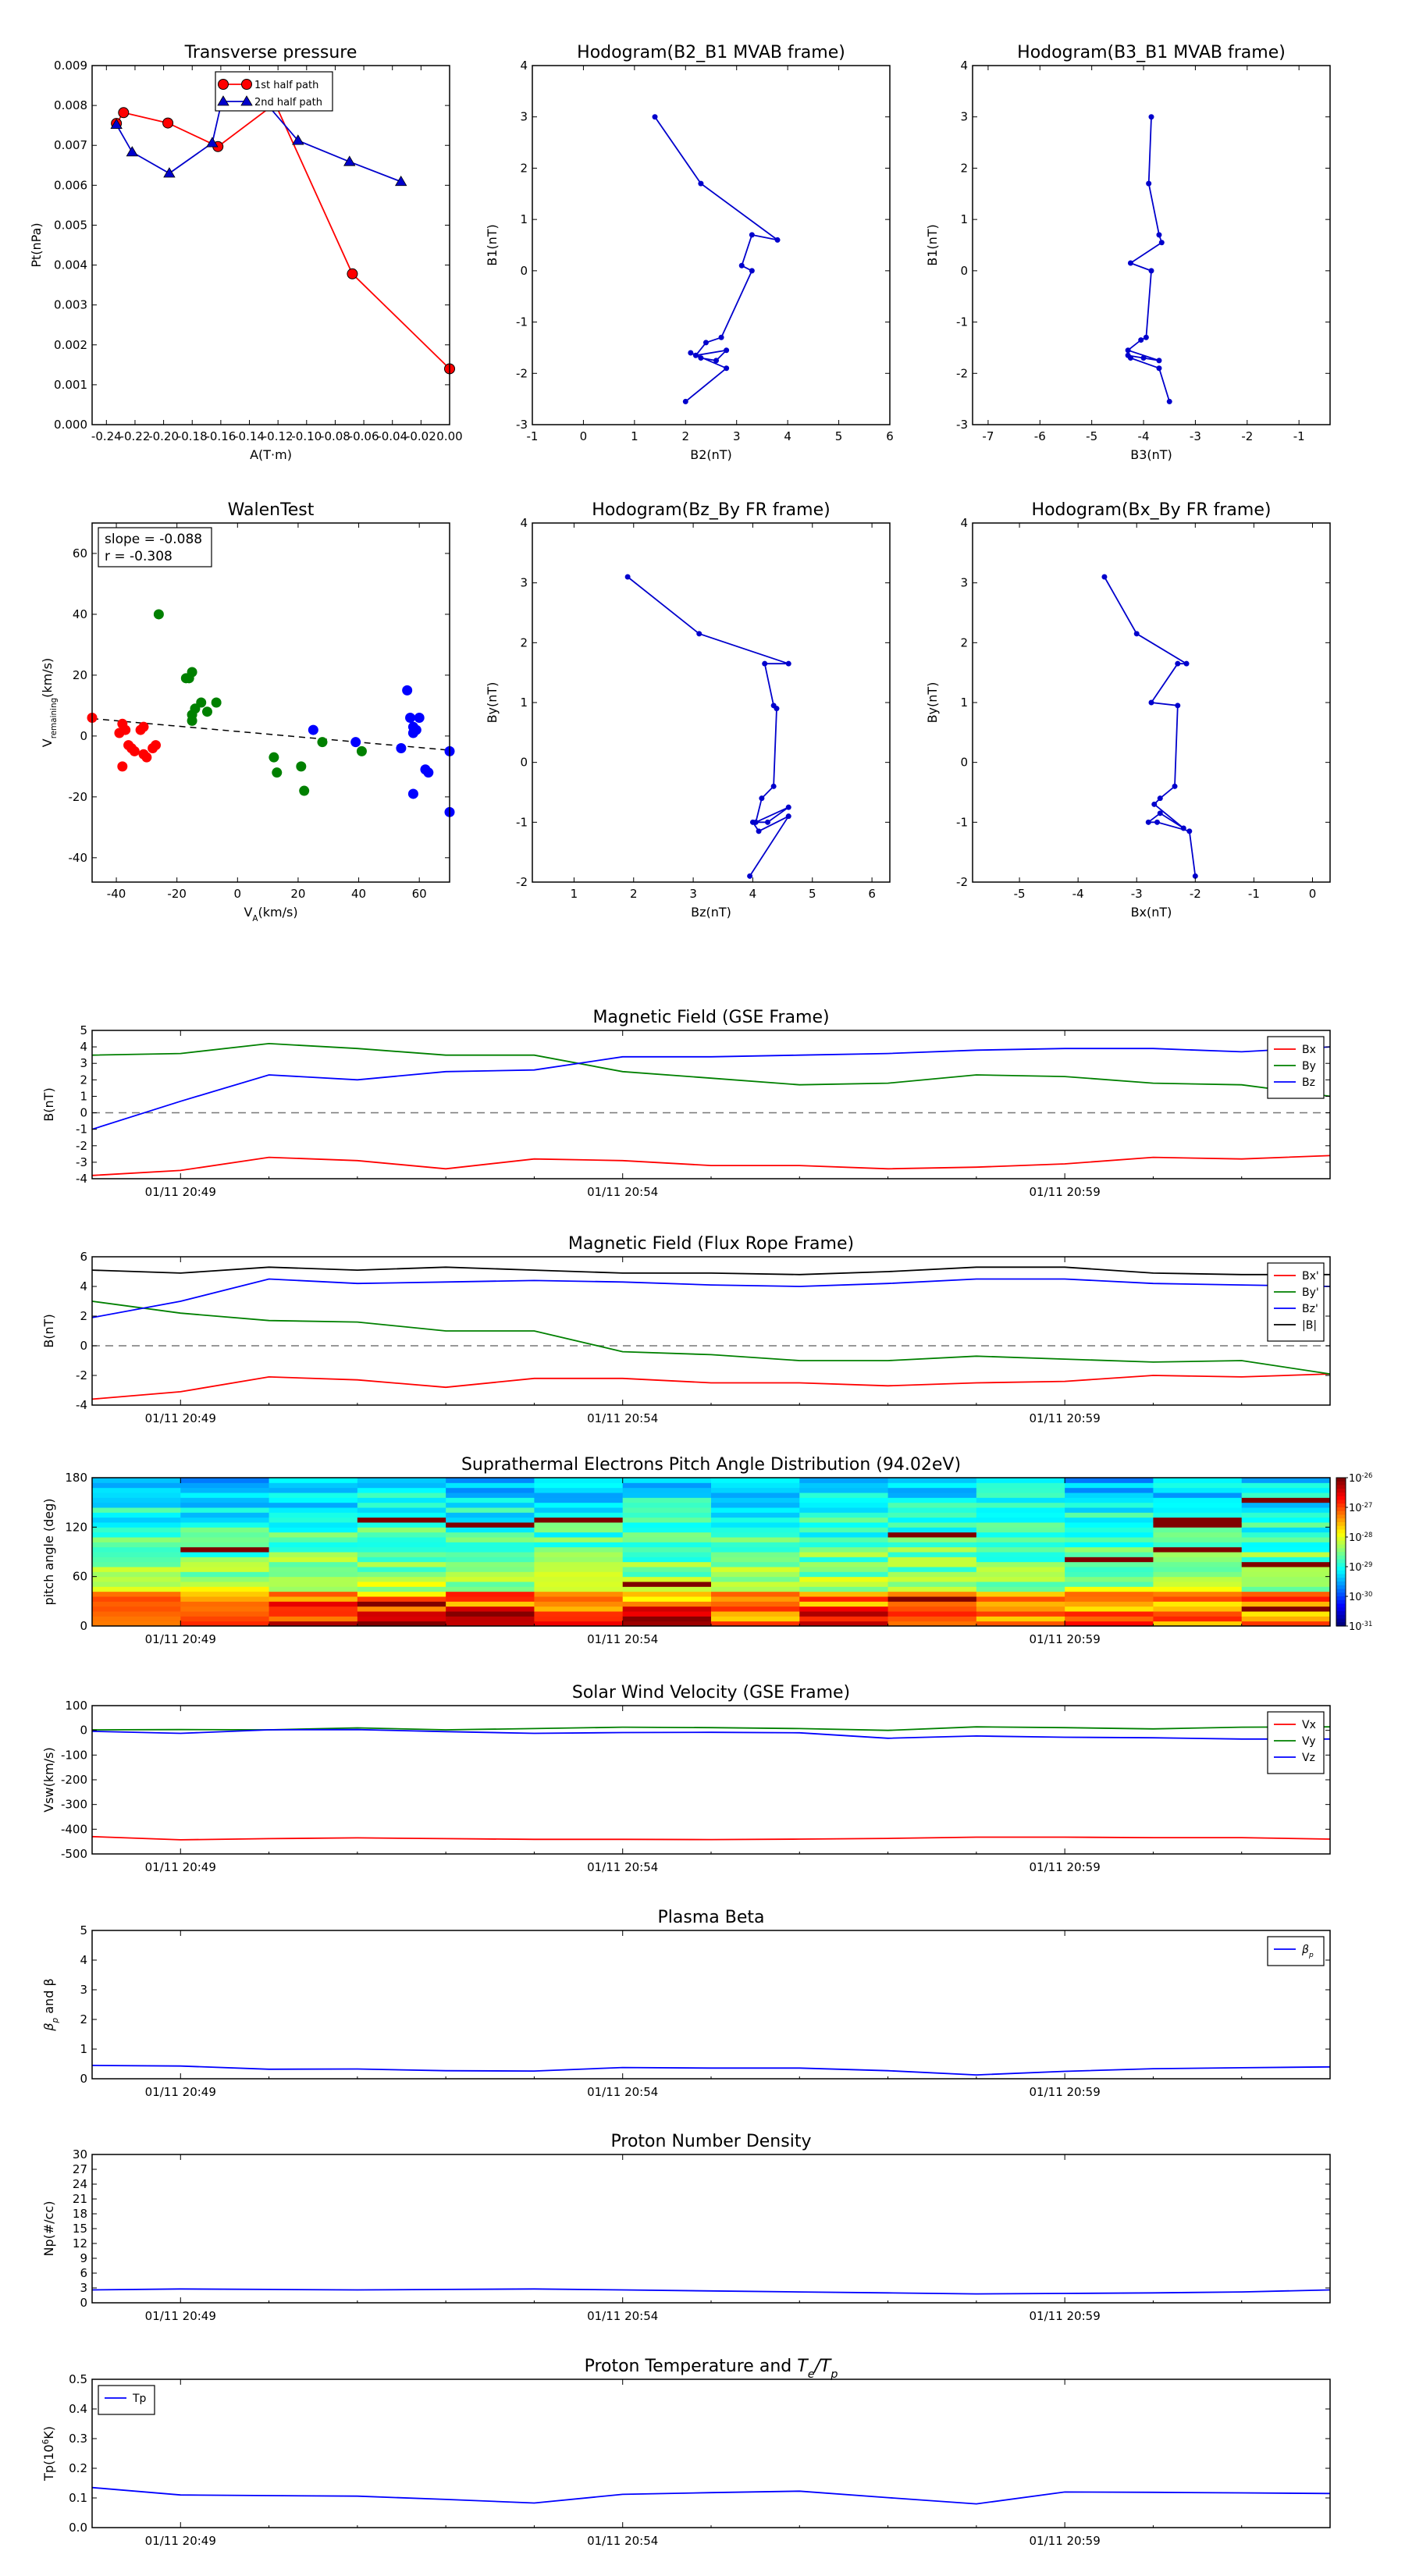 The image size is (1405, 2576). Describe the element at coordinates (84, 1257) in the screenshot. I see `y-tick-label: 6` at that location.